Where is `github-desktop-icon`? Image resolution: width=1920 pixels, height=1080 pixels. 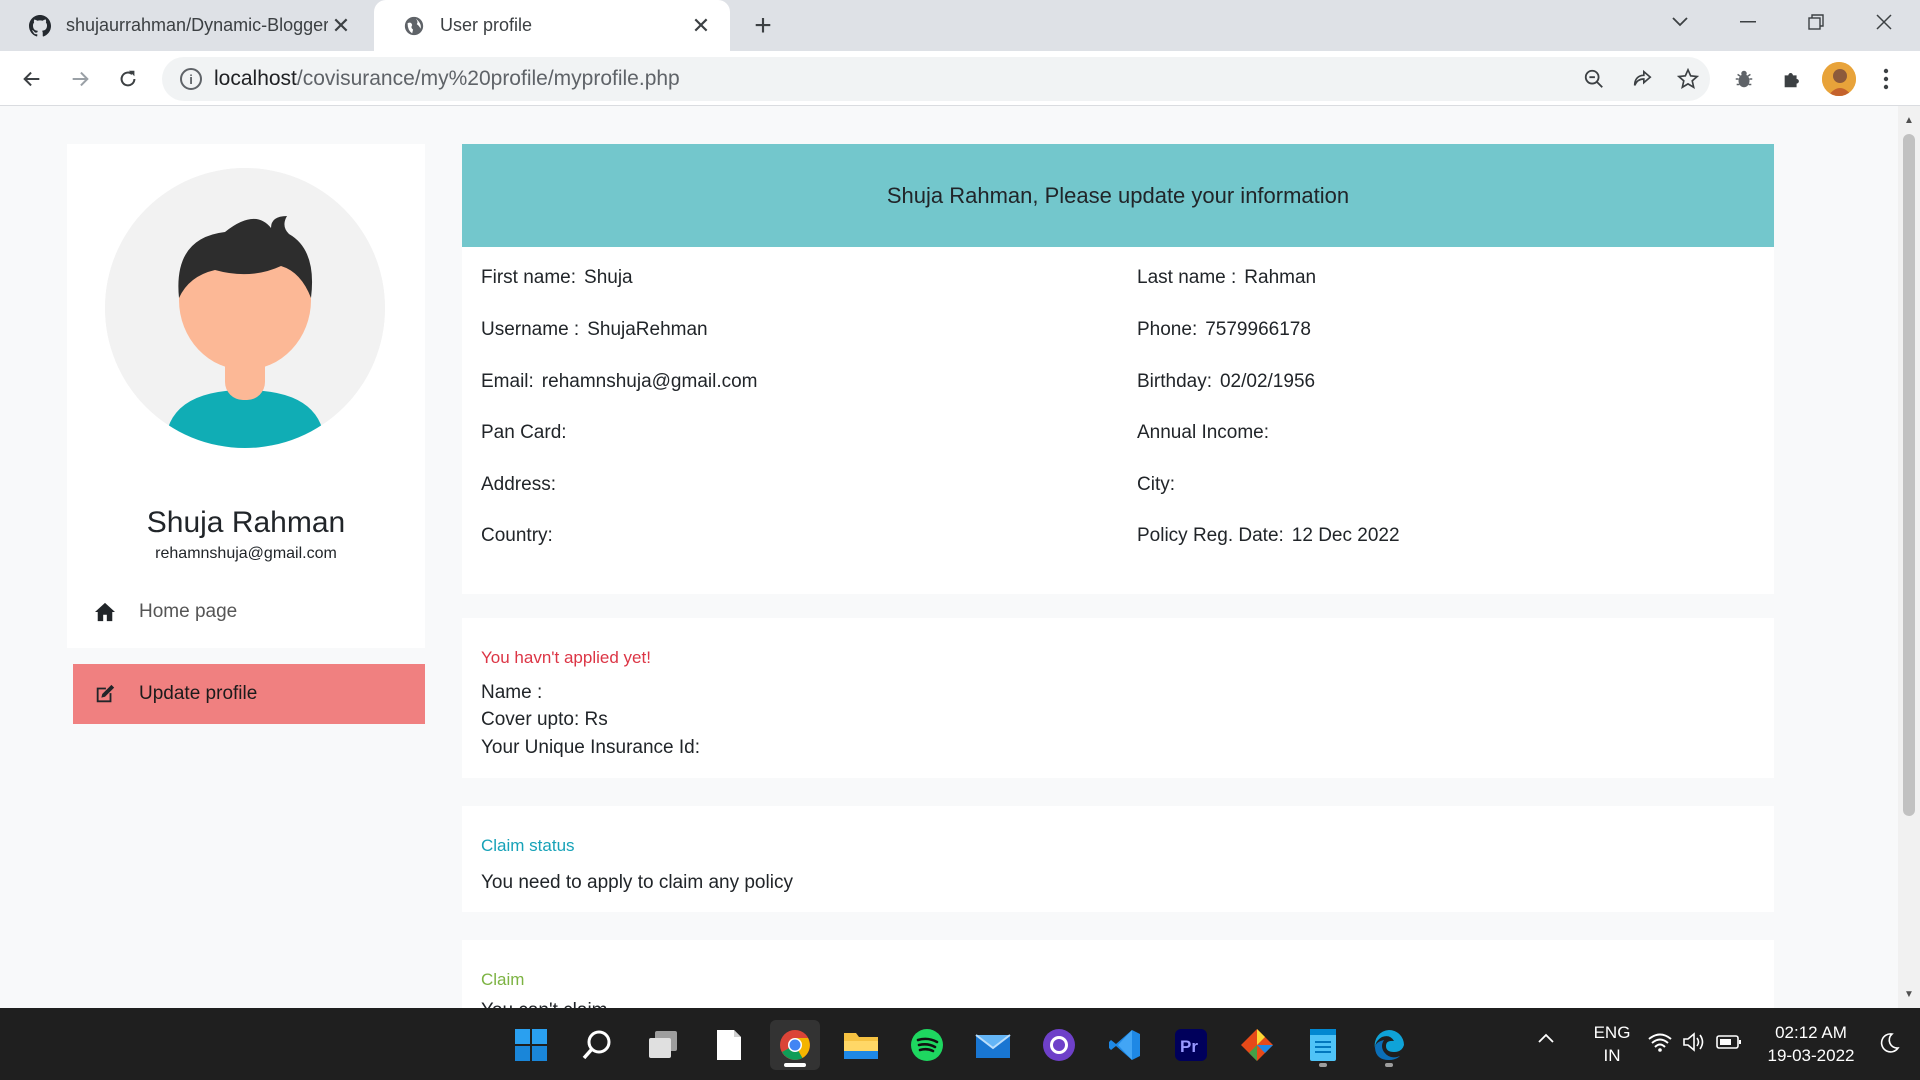
github-desktop-icon is located at coordinates (1059, 1045).